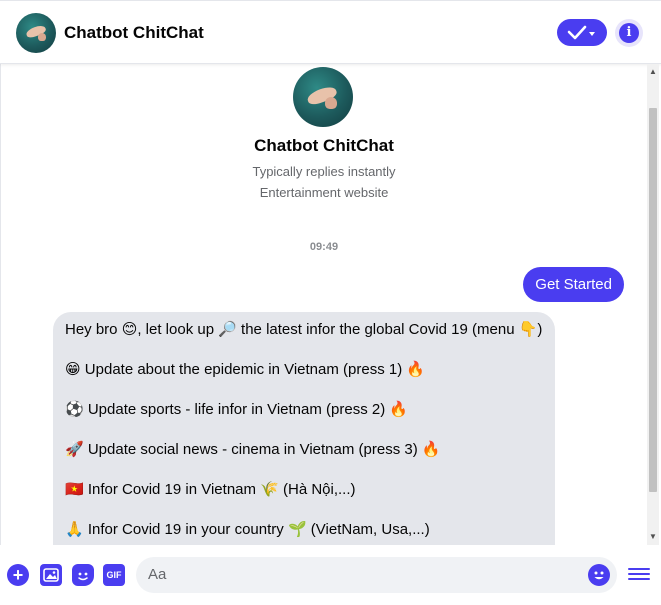 This screenshot has width=661, height=605. I want to click on plus-icon: +, so click(18, 575).